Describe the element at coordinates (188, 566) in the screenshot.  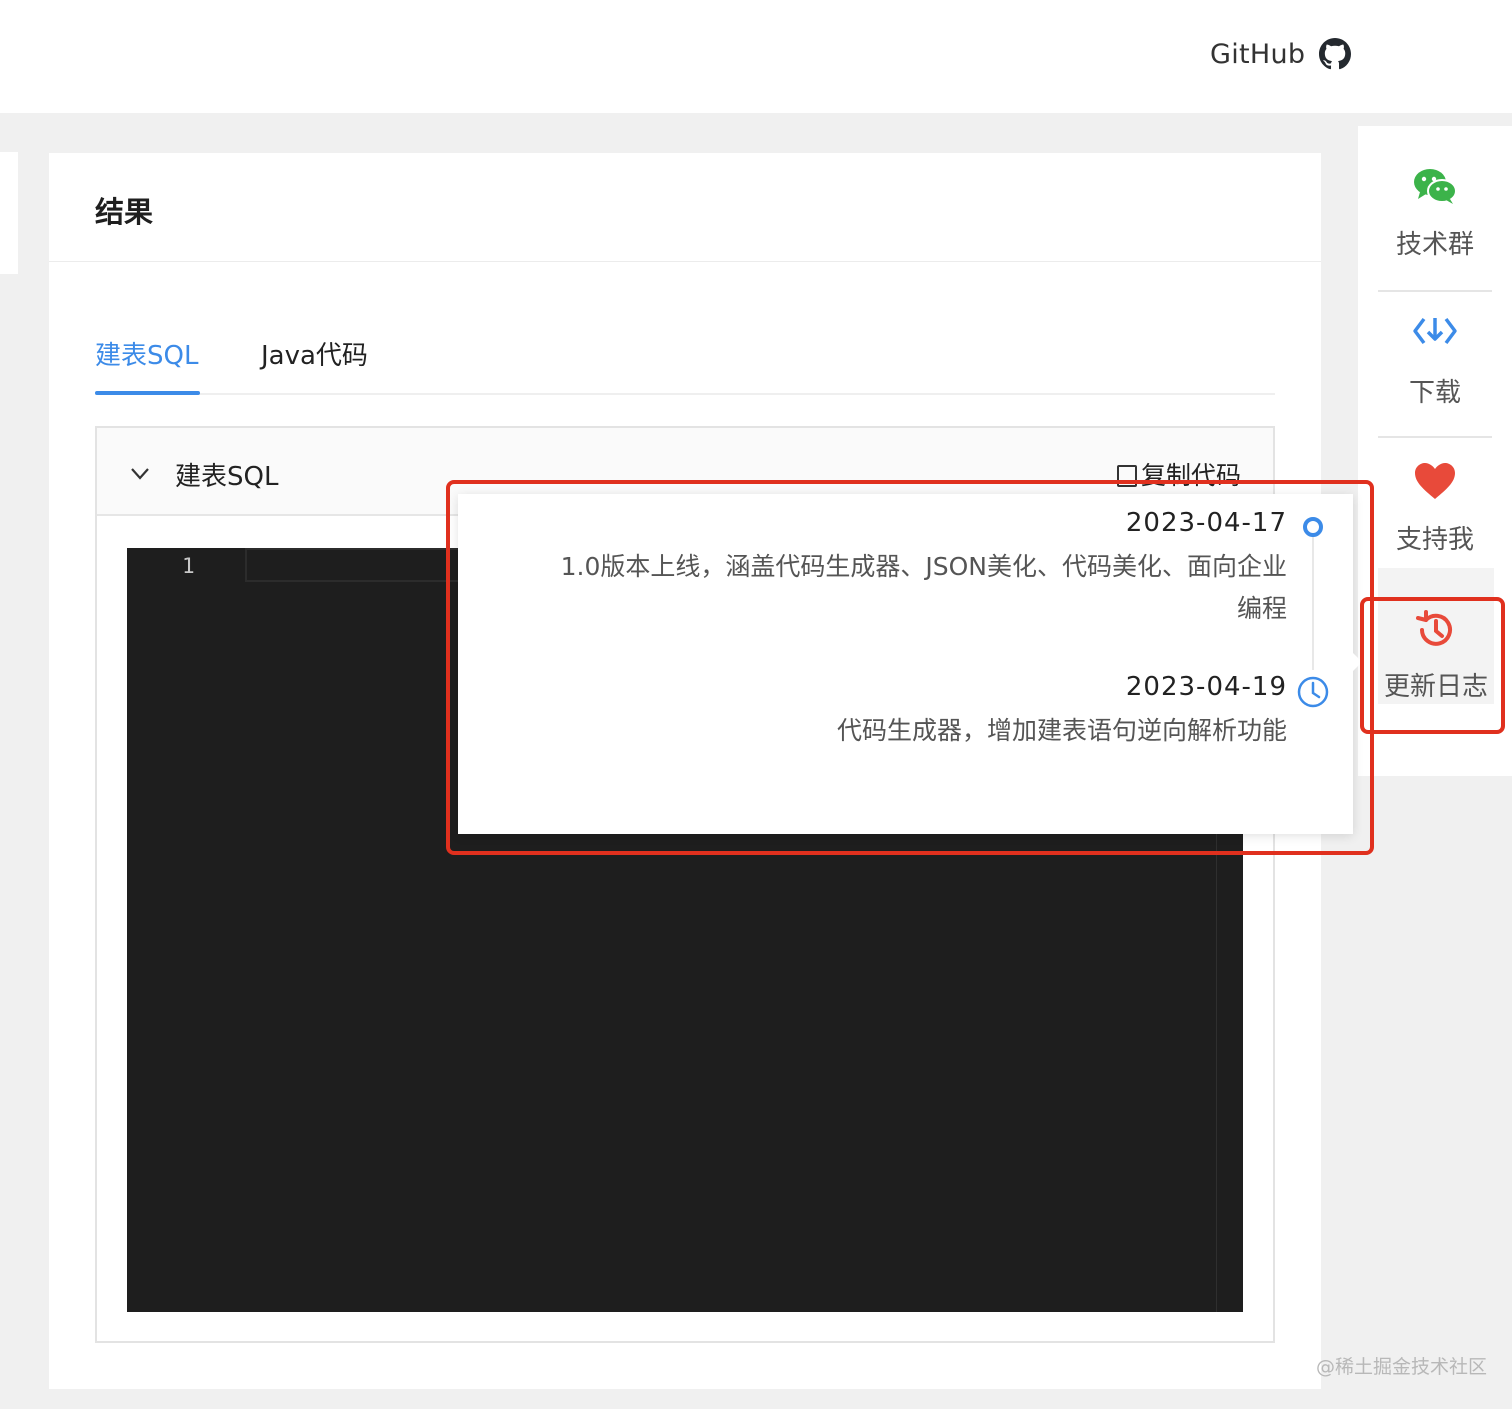
I see `line-number: 1` at that location.